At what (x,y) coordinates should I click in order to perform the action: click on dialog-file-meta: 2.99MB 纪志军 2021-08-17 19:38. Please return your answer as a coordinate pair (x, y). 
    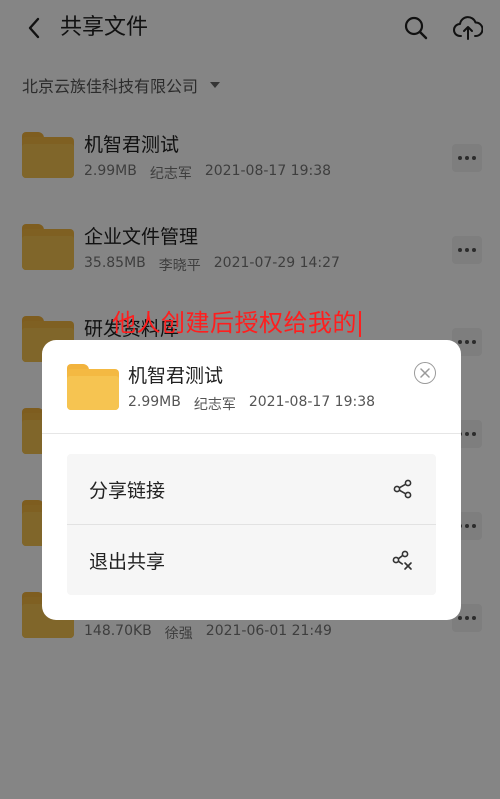
    Looking at the image, I should click on (251, 404).